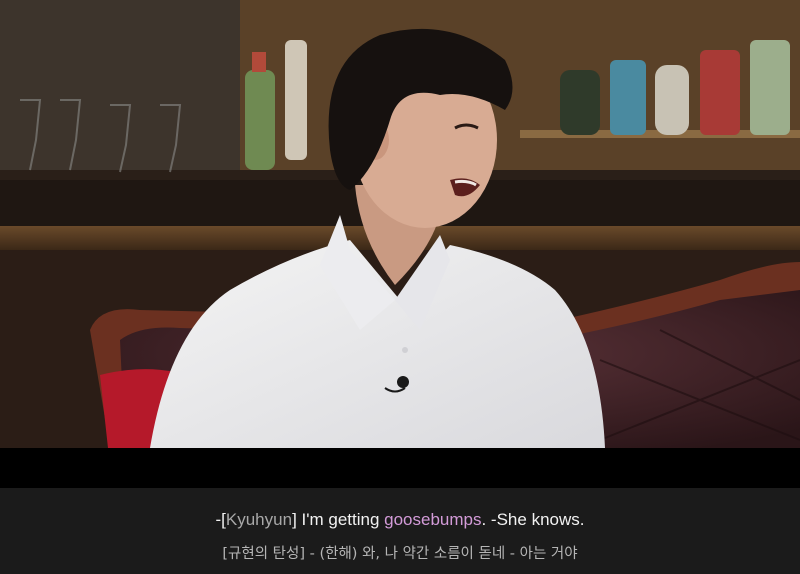 The height and width of the screenshot is (574, 800). Describe the element at coordinates (533, 519) in the screenshot. I see `subtitle-suffix: . -She knows.` at that location.